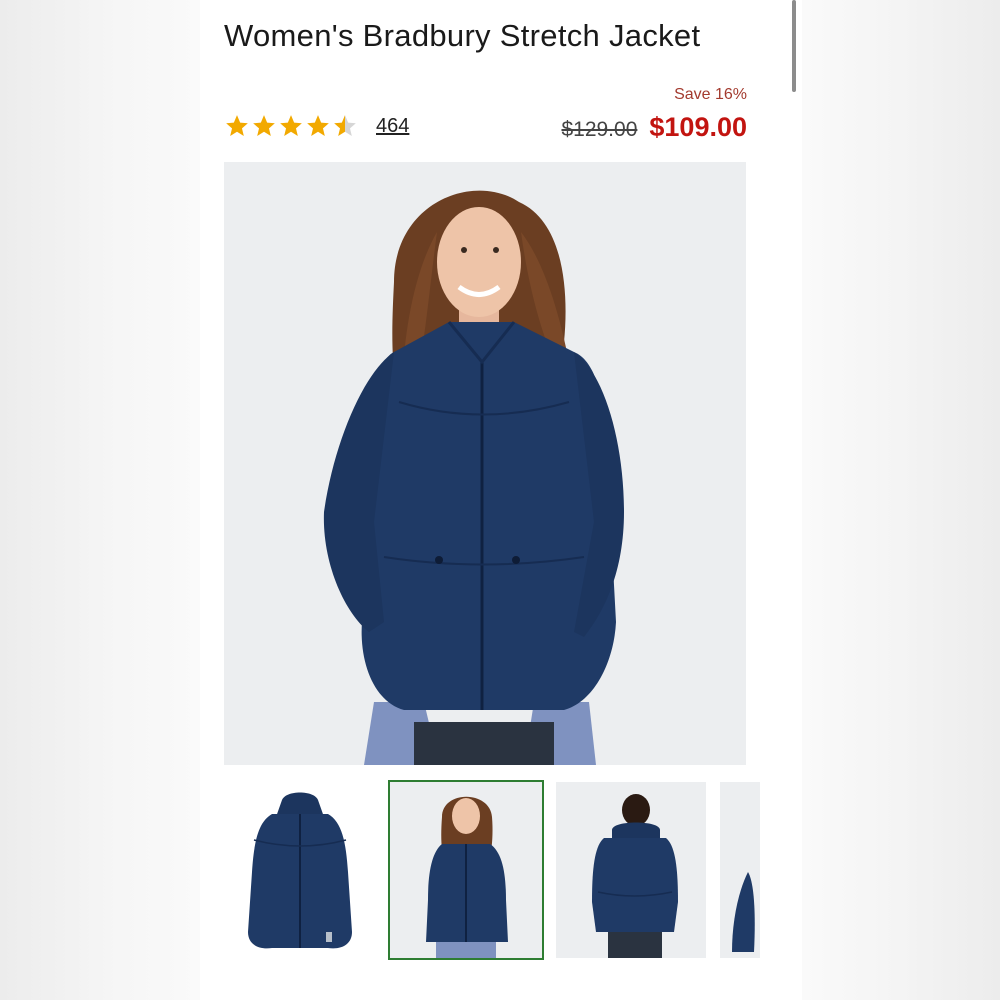 Image resolution: width=1000 pixels, height=1000 pixels. I want to click on save-percent-label: Save 16%, so click(710, 94).